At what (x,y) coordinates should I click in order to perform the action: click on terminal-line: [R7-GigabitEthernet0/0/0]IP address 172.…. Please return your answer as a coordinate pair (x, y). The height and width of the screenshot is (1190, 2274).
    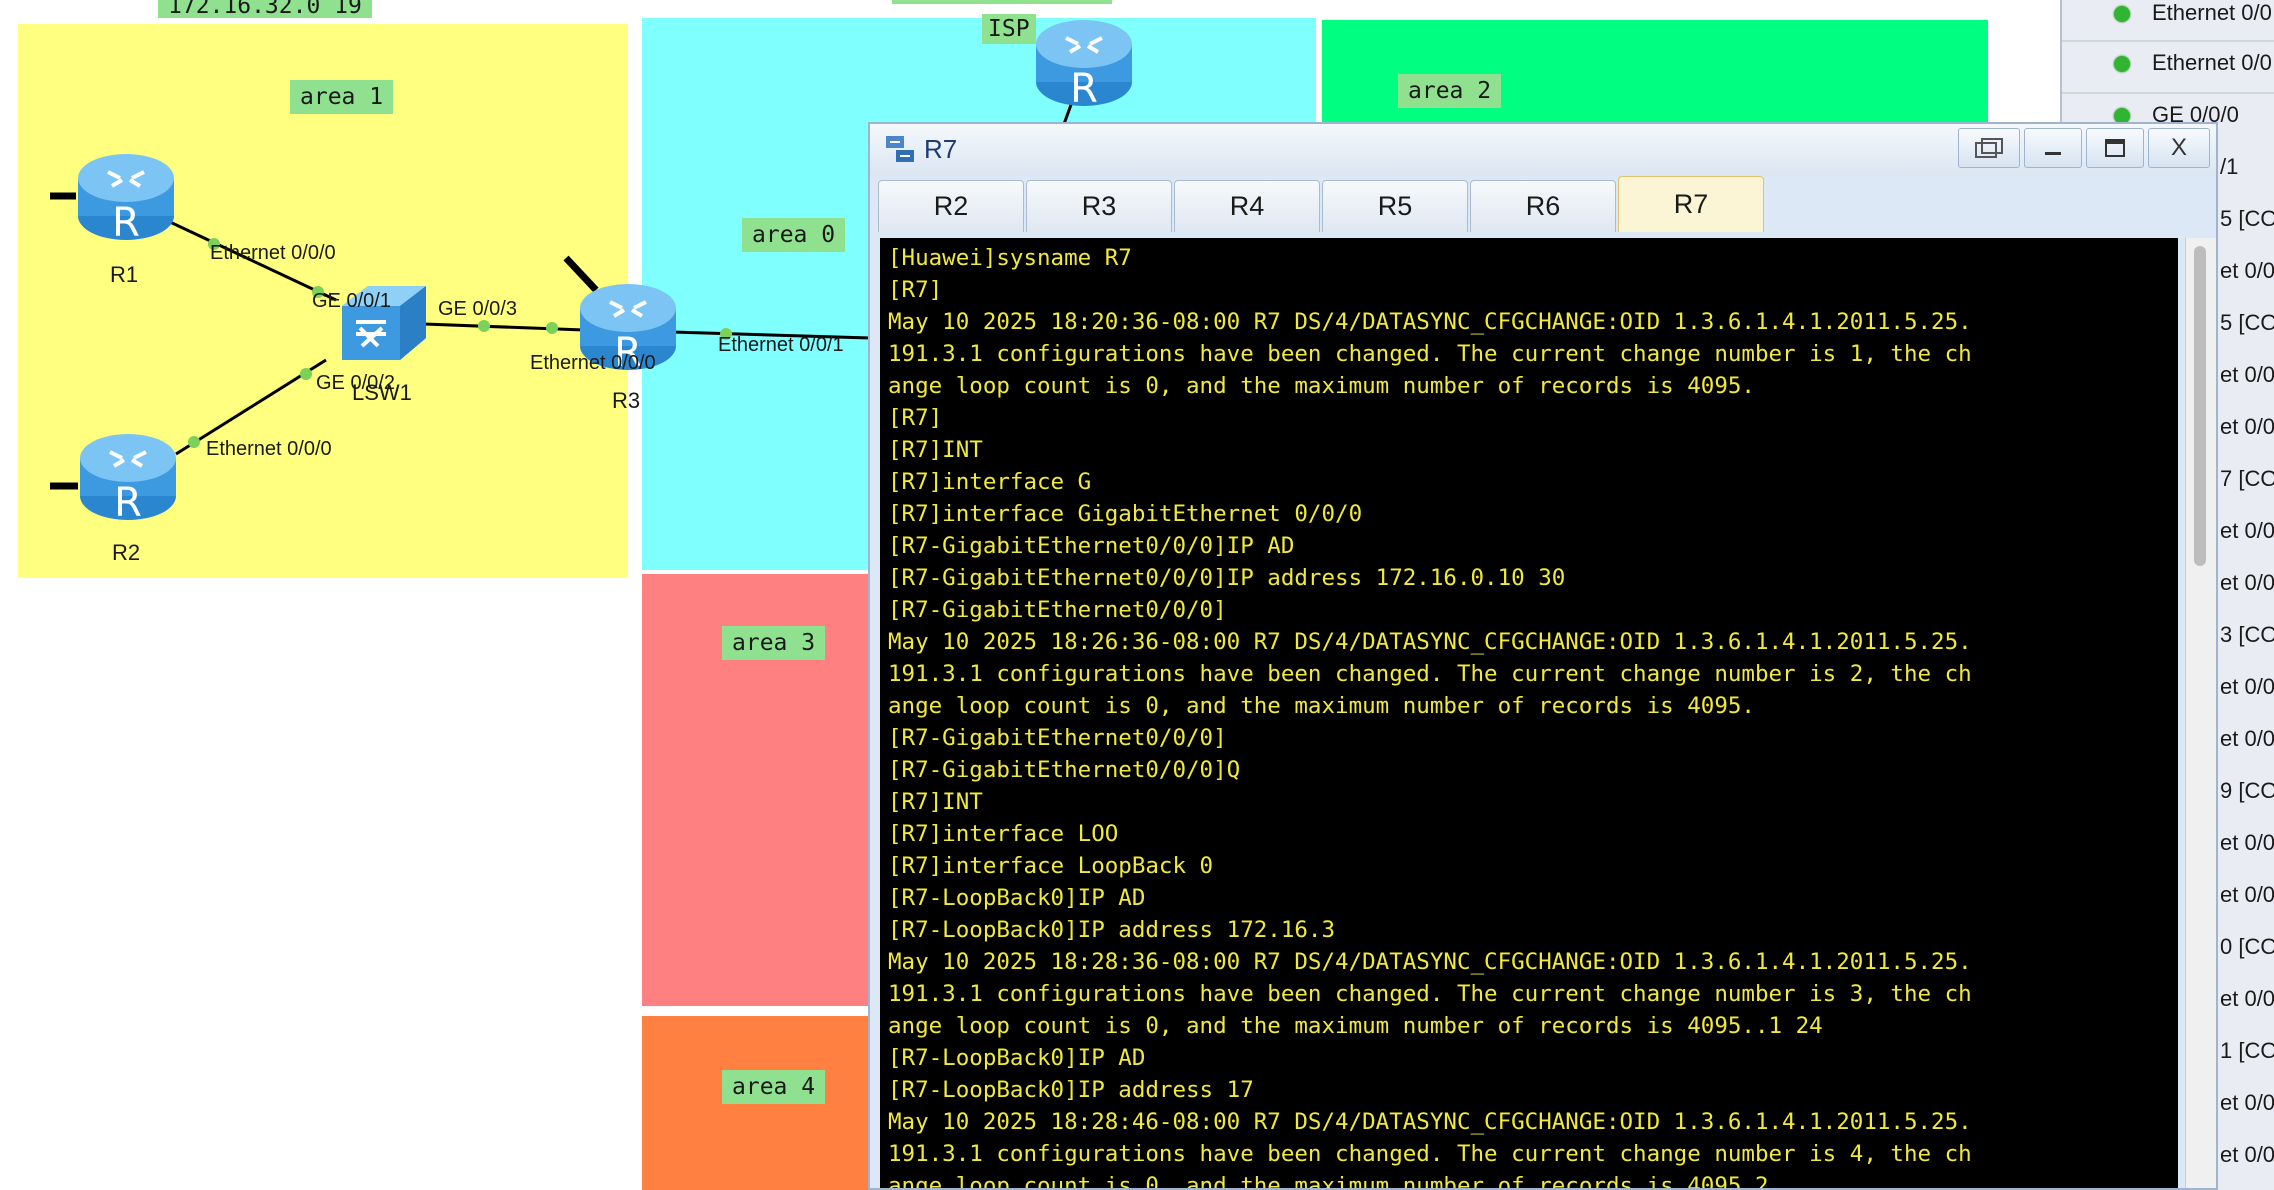
    Looking at the image, I should click on (1227, 578).